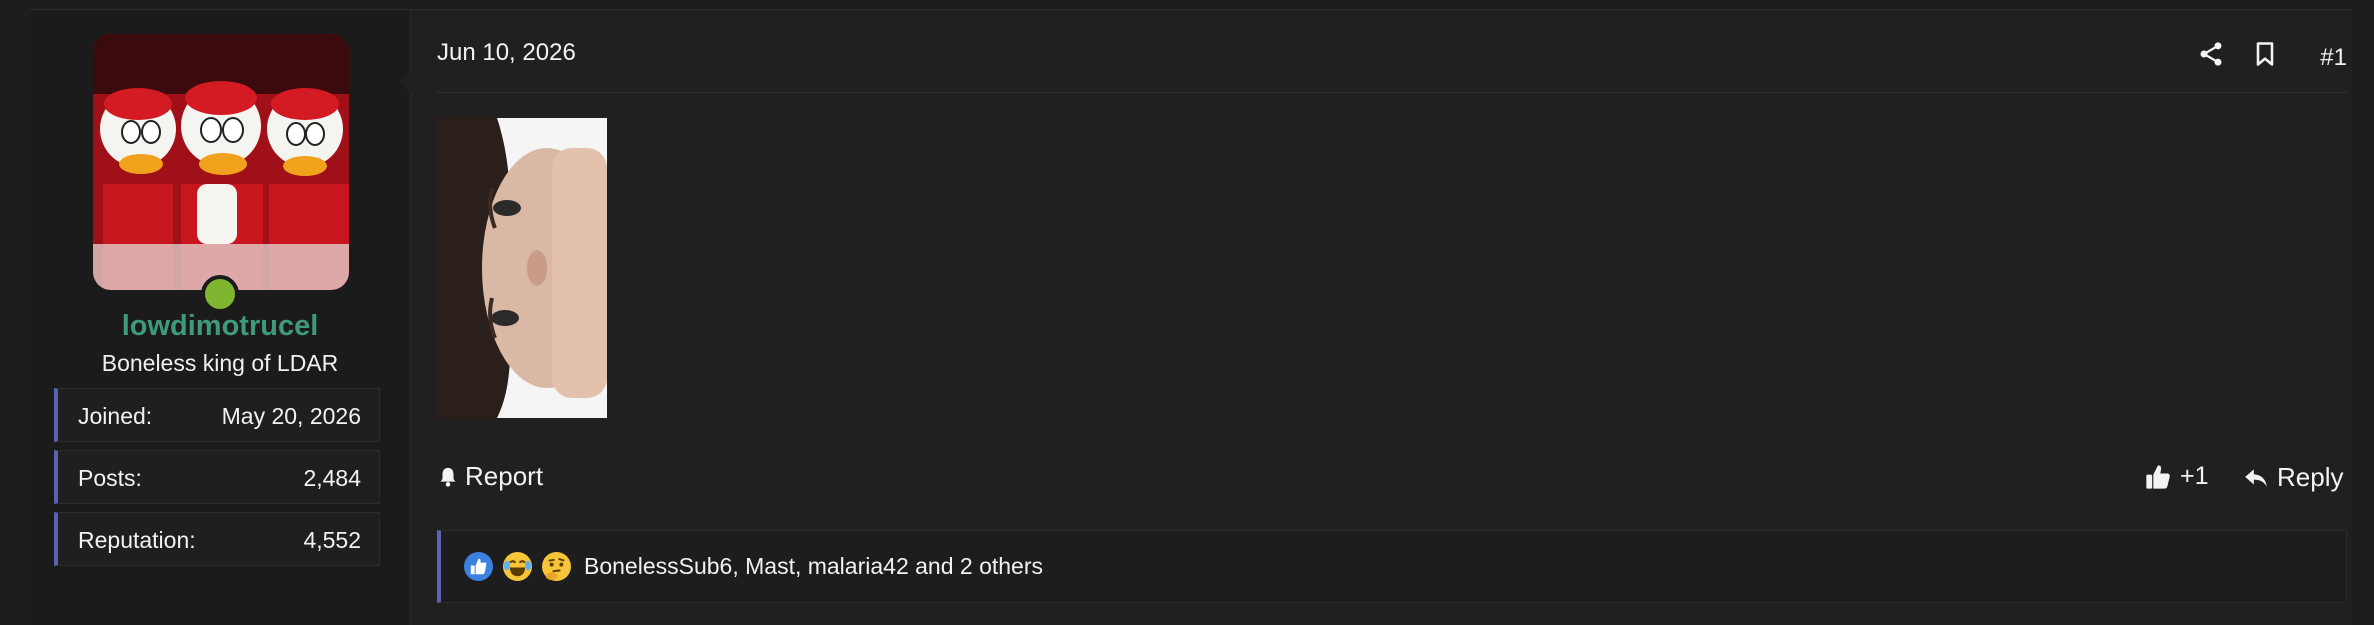  I want to click on like-count: +1, so click(2194, 476).